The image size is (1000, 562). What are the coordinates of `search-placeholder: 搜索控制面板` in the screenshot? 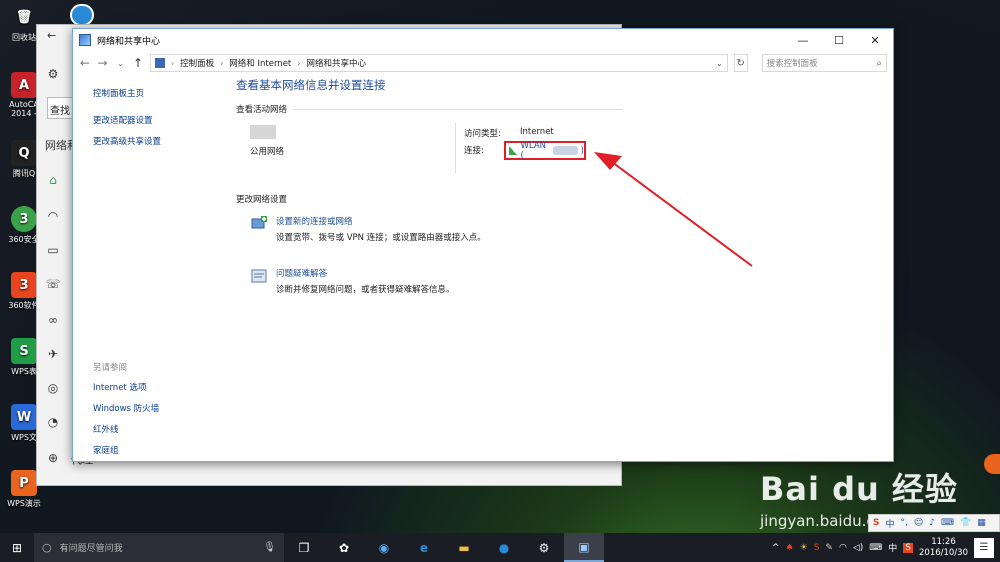 It's located at (792, 64).